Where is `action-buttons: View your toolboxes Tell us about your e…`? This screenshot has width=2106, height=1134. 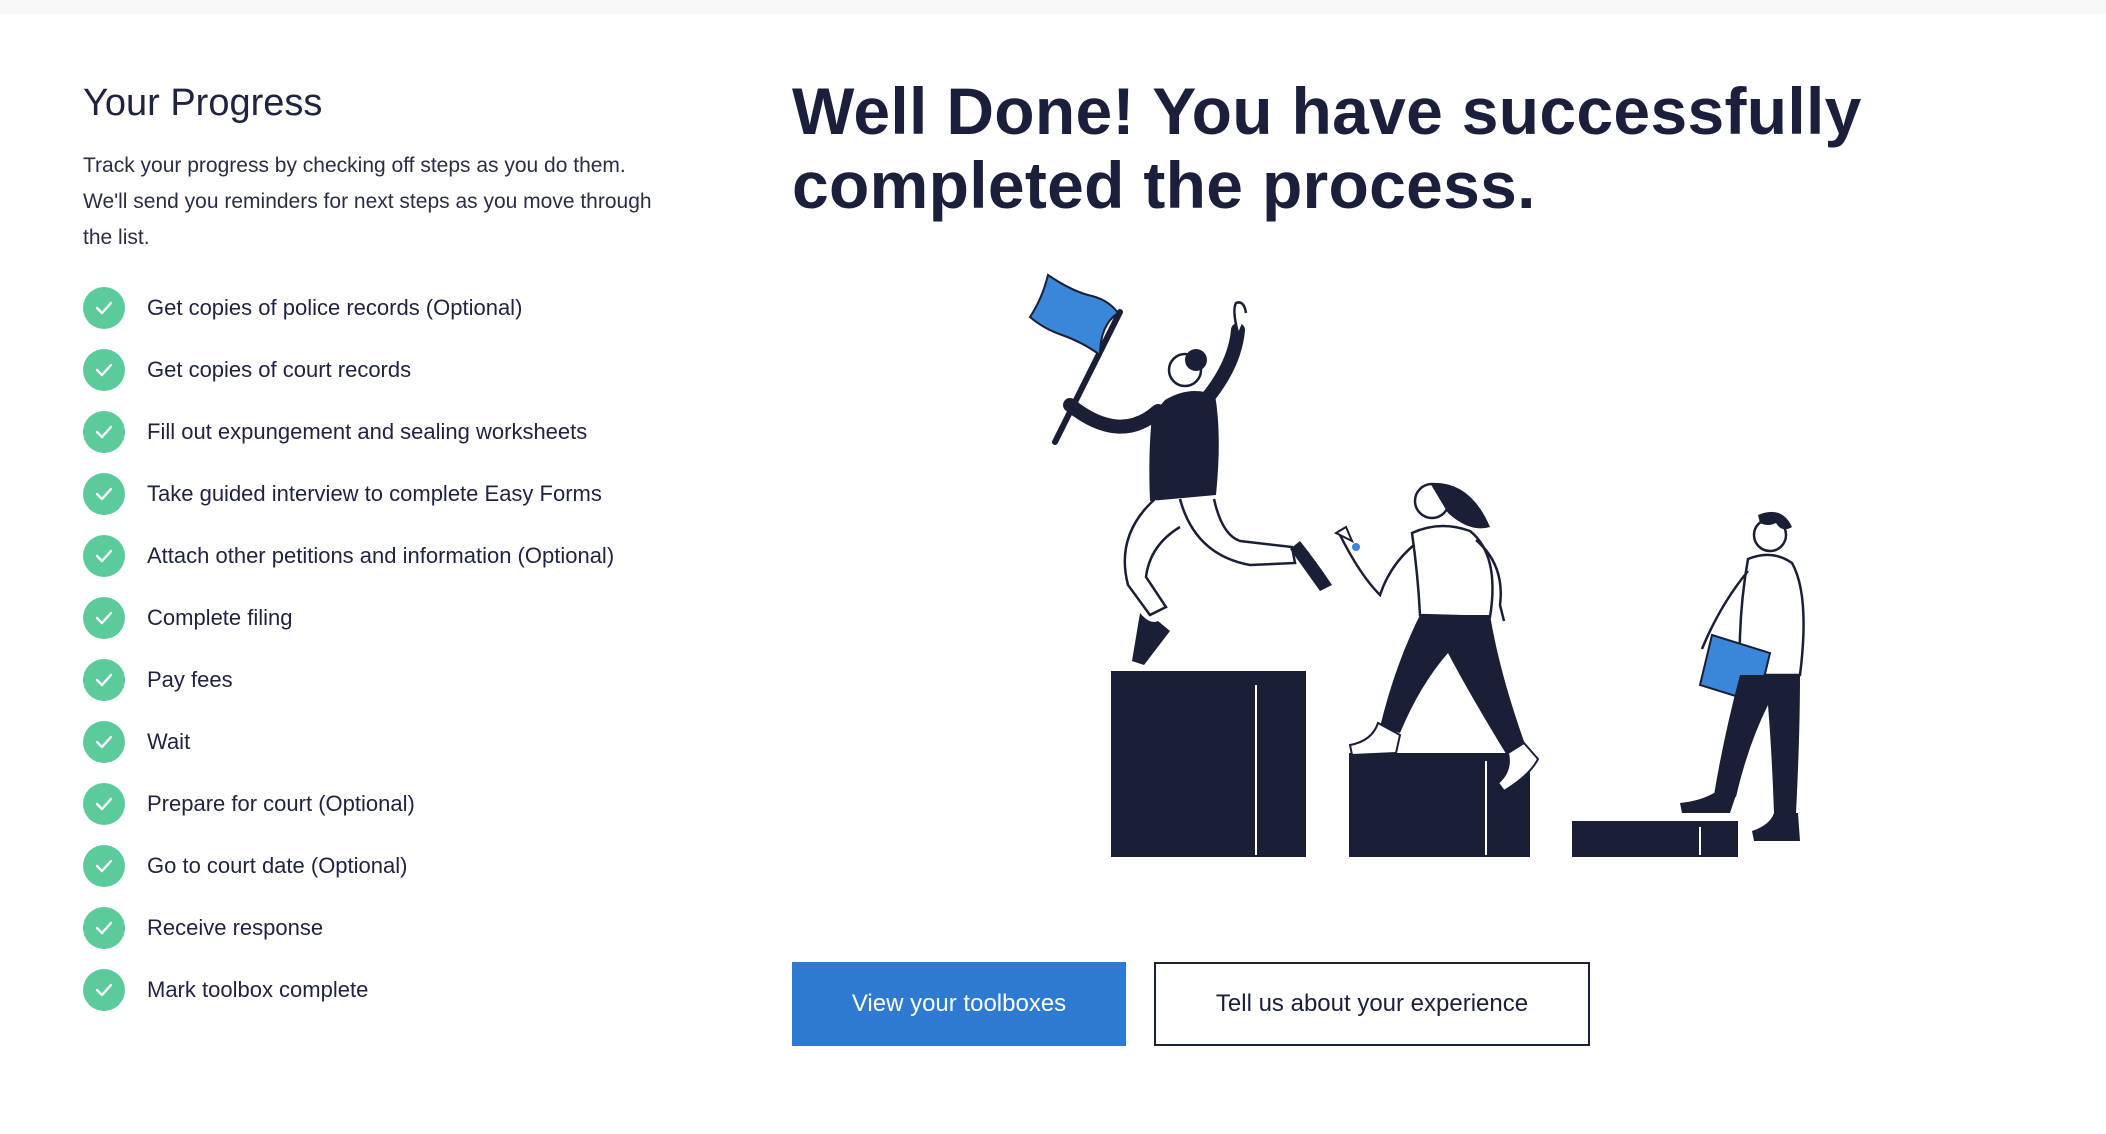
action-buttons: View your toolboxes Tell us about your e… is located at coordinates (1191, 1004).